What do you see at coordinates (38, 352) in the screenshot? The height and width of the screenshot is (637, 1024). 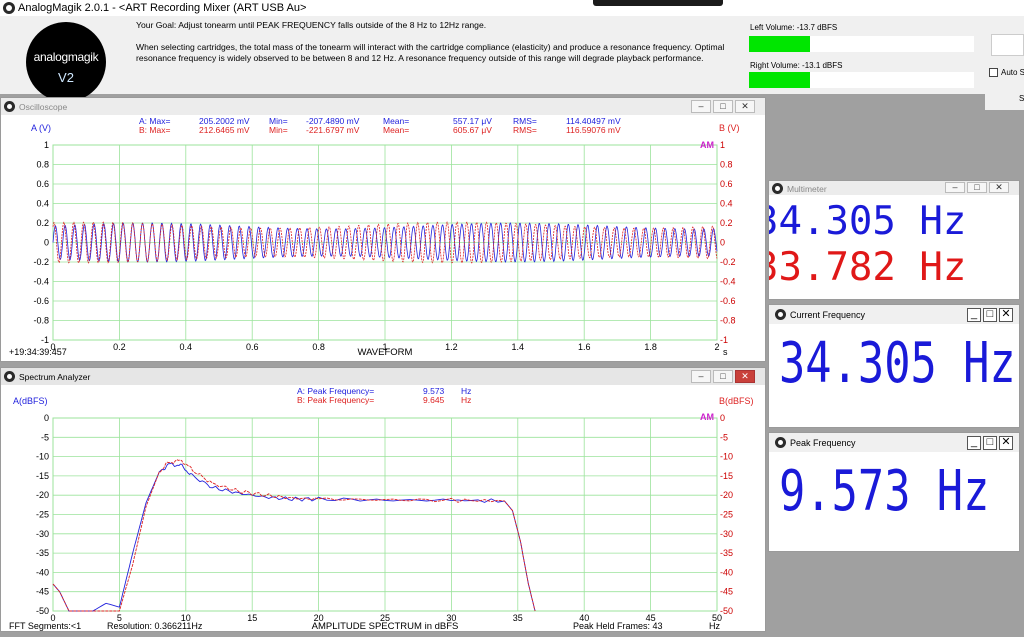 I see `timestamp: +19:34:39:457` at bounding box center [38, 352].